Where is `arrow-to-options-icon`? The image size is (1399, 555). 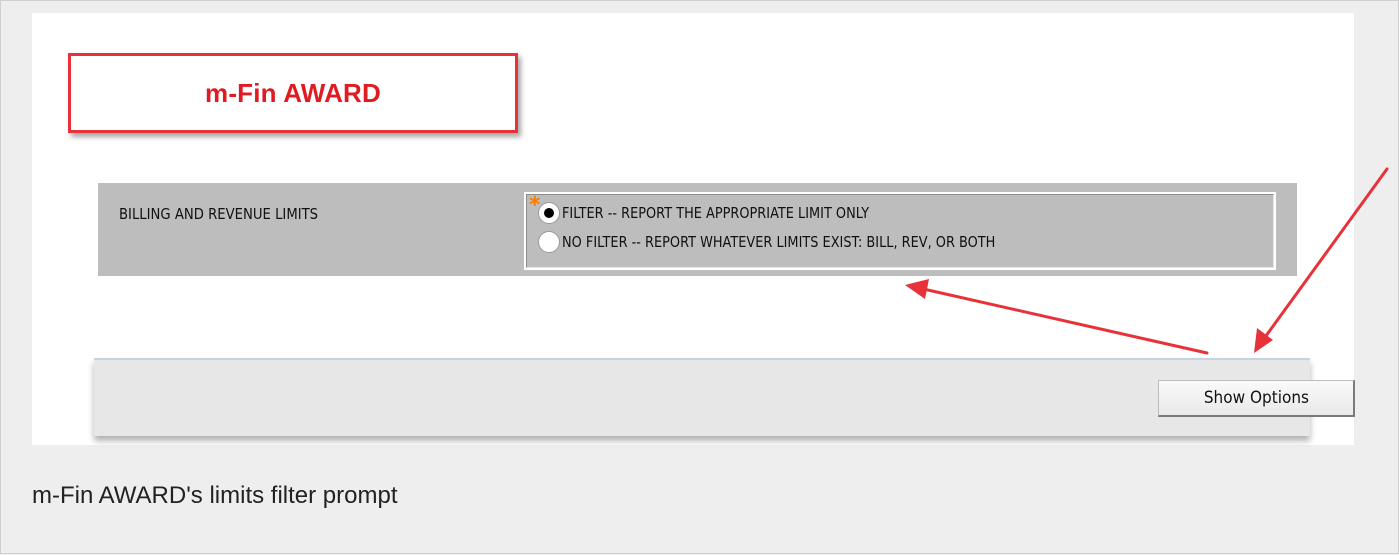
arrow-to-options-icon is located at coordinates (1057, 317).